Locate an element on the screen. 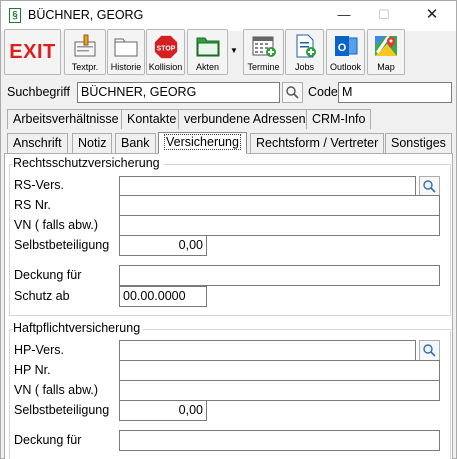 Image resolution: width=457 pixels, height=459 pixels. rs-schutz-ab-input: 00.00.0000 is located at coordinates (163, 296).